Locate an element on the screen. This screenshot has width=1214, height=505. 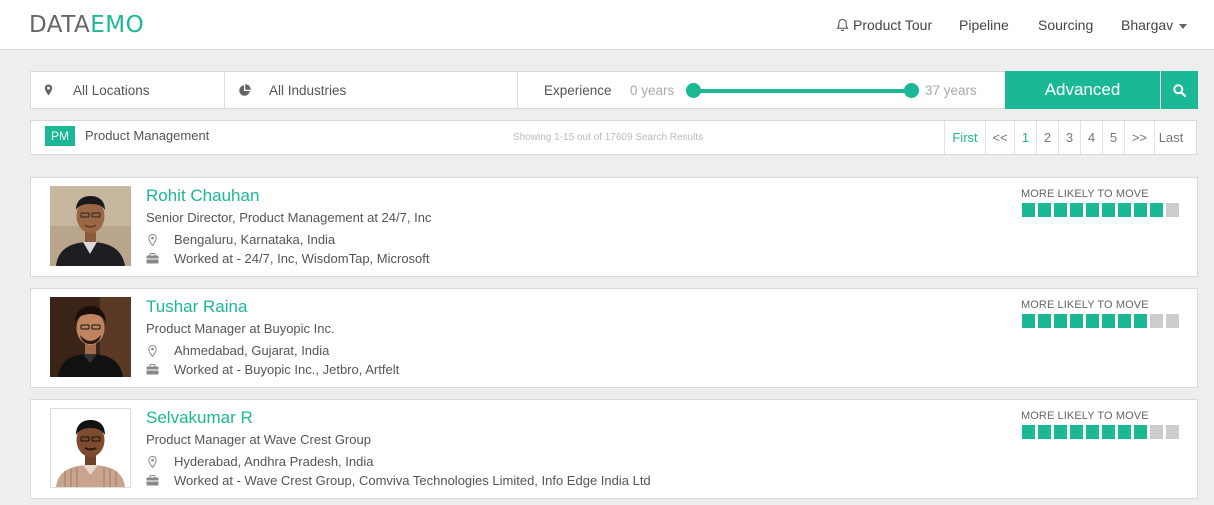
candidate-title: Product Manager at Buyopic Inc. is located at coordinates (240, 328).